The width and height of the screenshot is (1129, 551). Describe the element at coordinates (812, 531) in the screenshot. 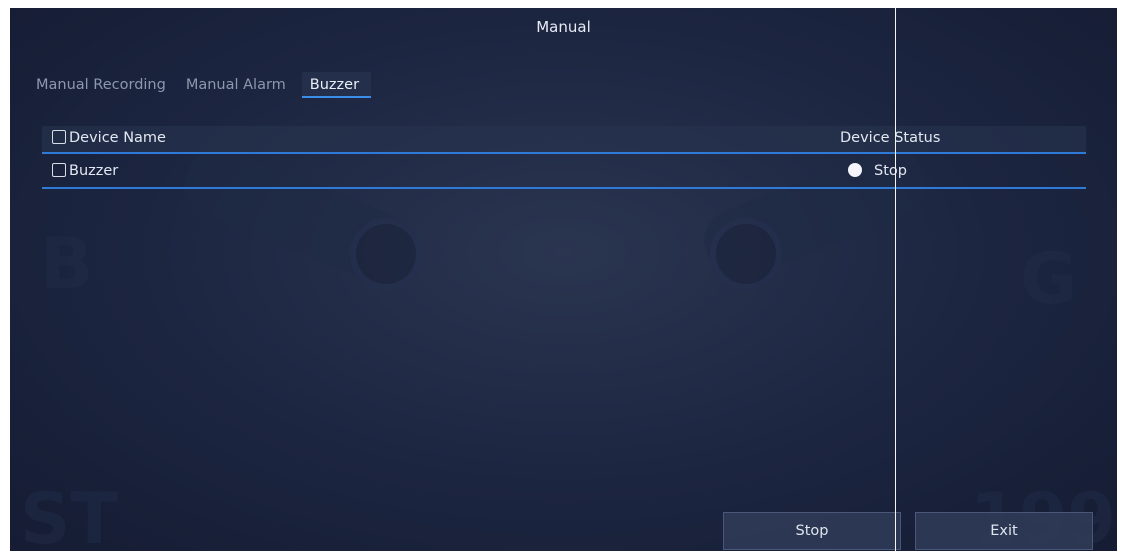

I see `stop-button: Stop` at that location.